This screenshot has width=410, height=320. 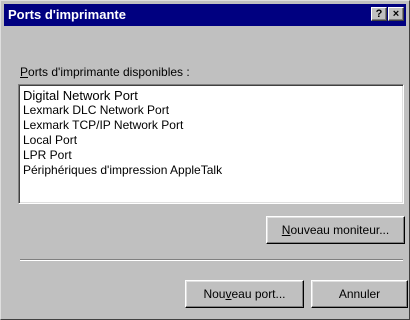 I want to click on port-item-appletalk: Périphériques d'impression AppleTalk, so click(x=213, y=170).